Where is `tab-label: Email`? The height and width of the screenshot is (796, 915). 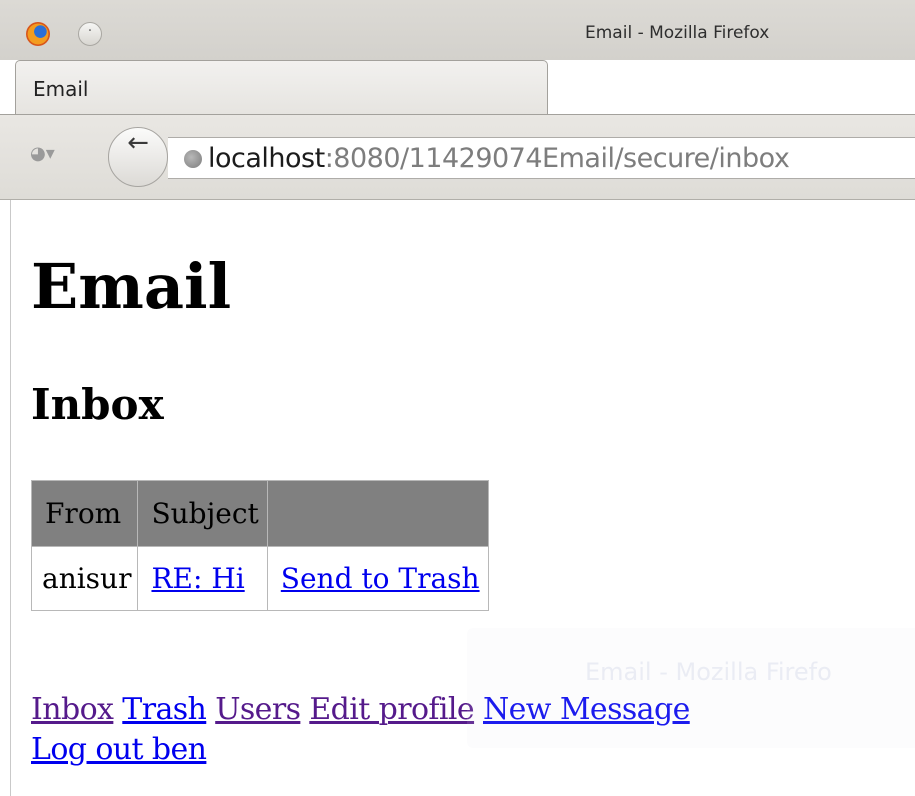 tab-label: Email is located at coordinates (61, 89).